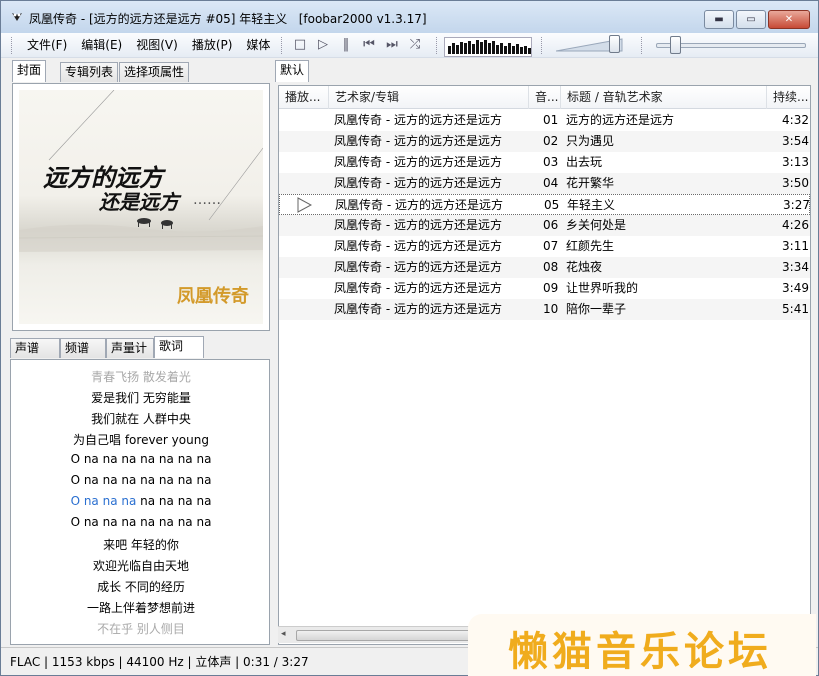  I want to click on cell-duration: 4:26, so click(795, 225).